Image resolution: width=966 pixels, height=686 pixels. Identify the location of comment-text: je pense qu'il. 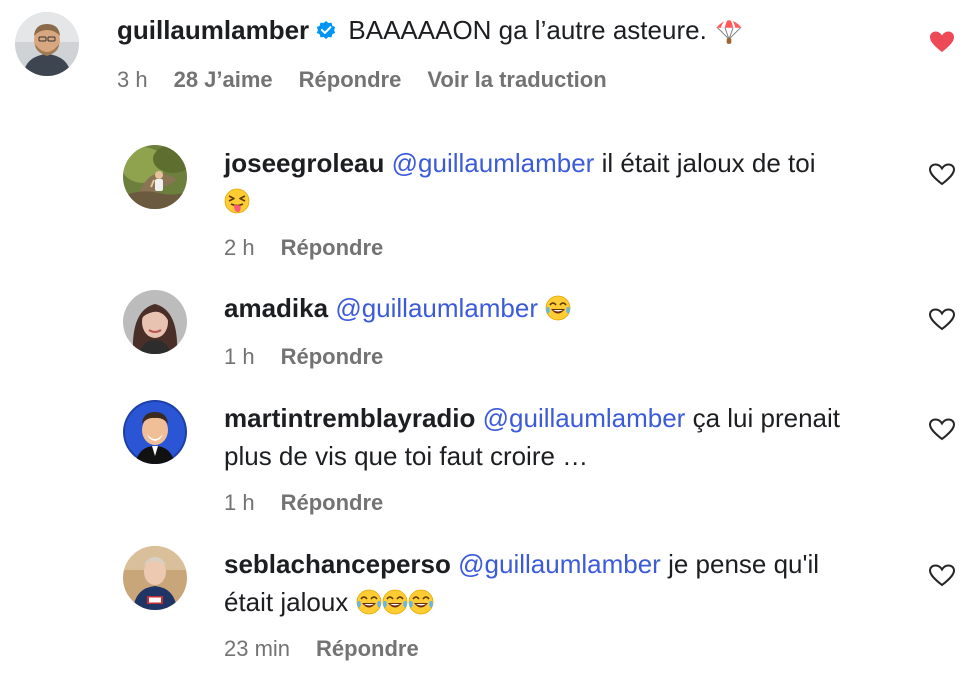
(744, 564).